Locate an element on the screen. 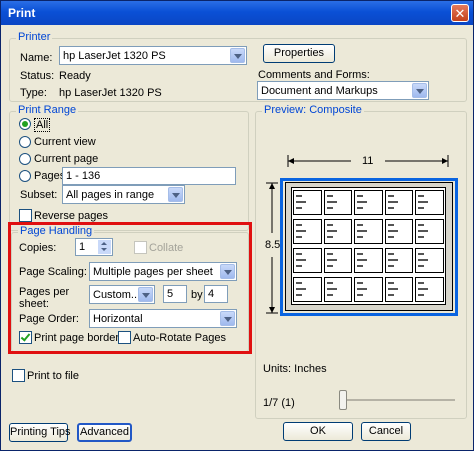  printer-name-label: Name: is located at coordinates (36, 58).